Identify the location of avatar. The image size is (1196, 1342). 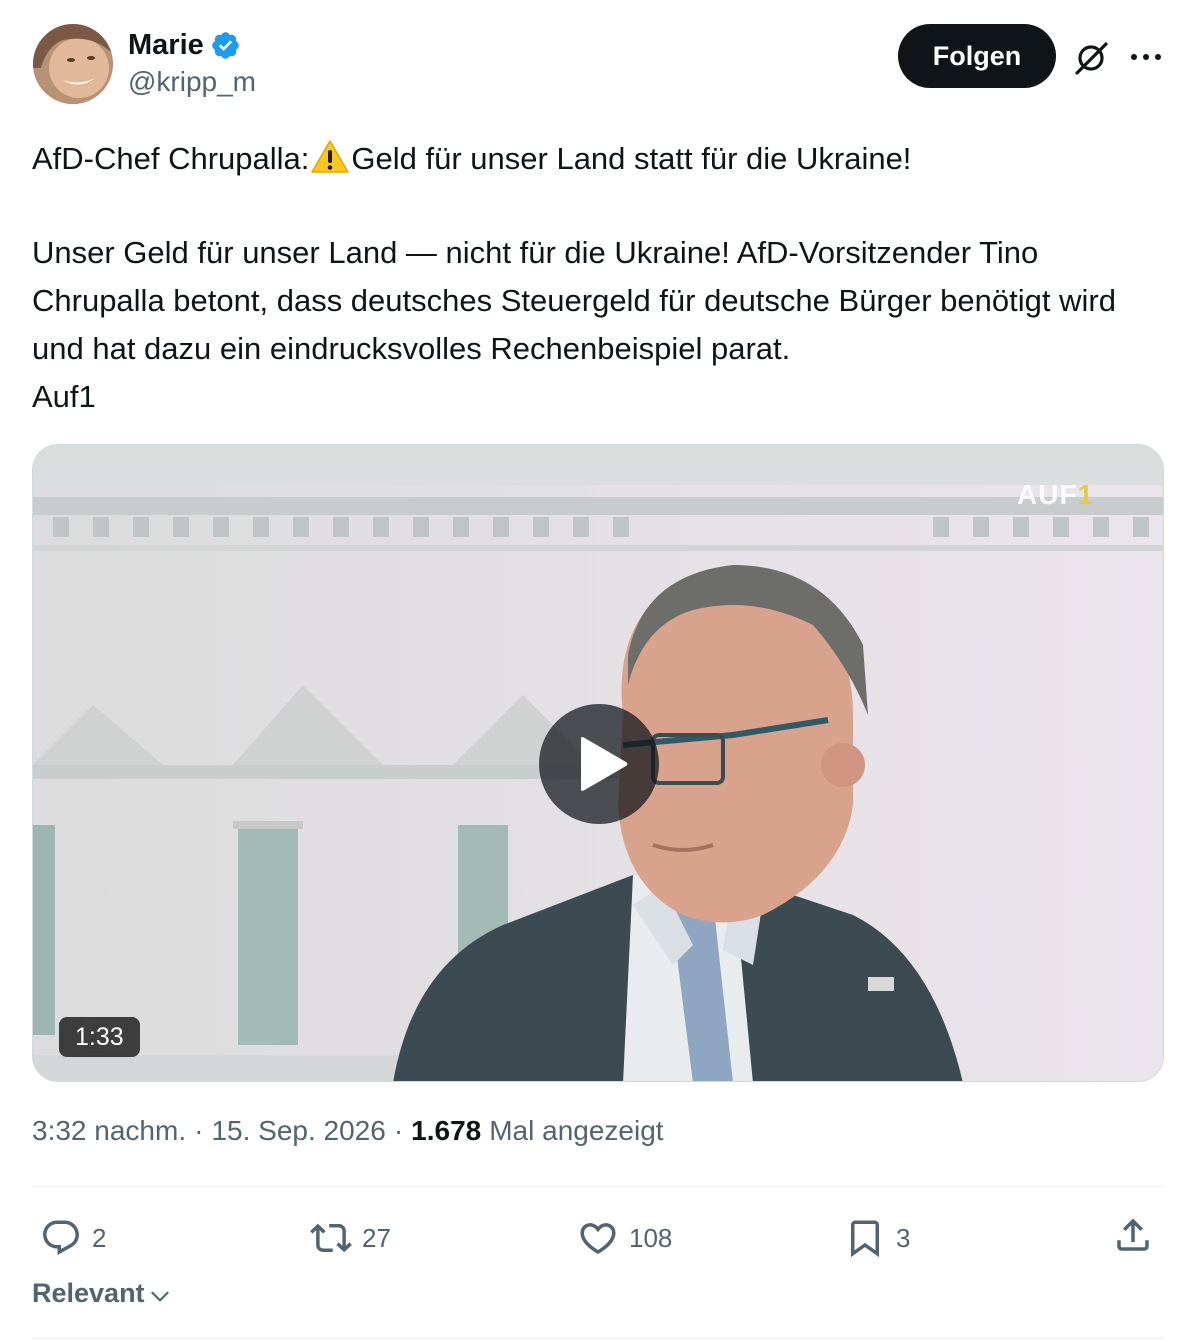
(73, 64).